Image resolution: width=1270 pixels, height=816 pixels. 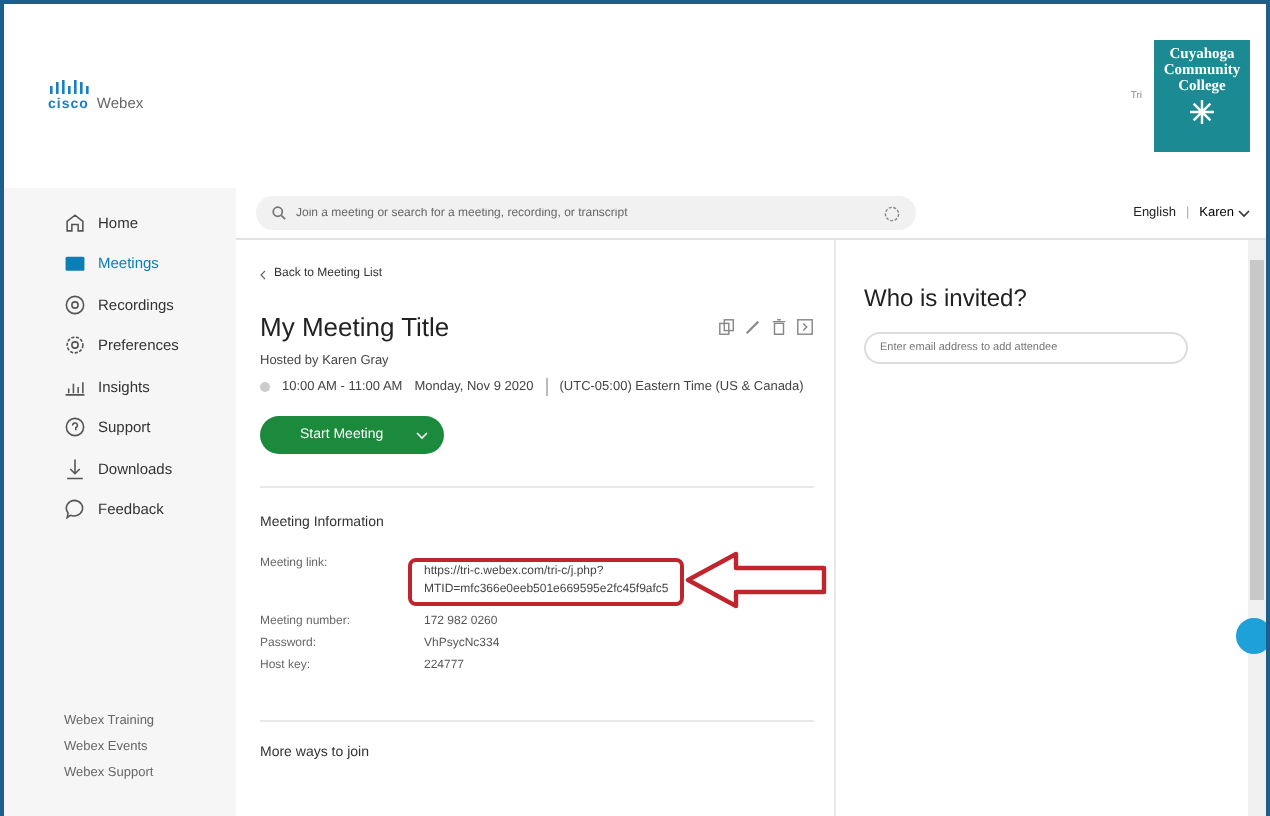 I want to click on chevron-left-icon, so click(x=263, y=274).